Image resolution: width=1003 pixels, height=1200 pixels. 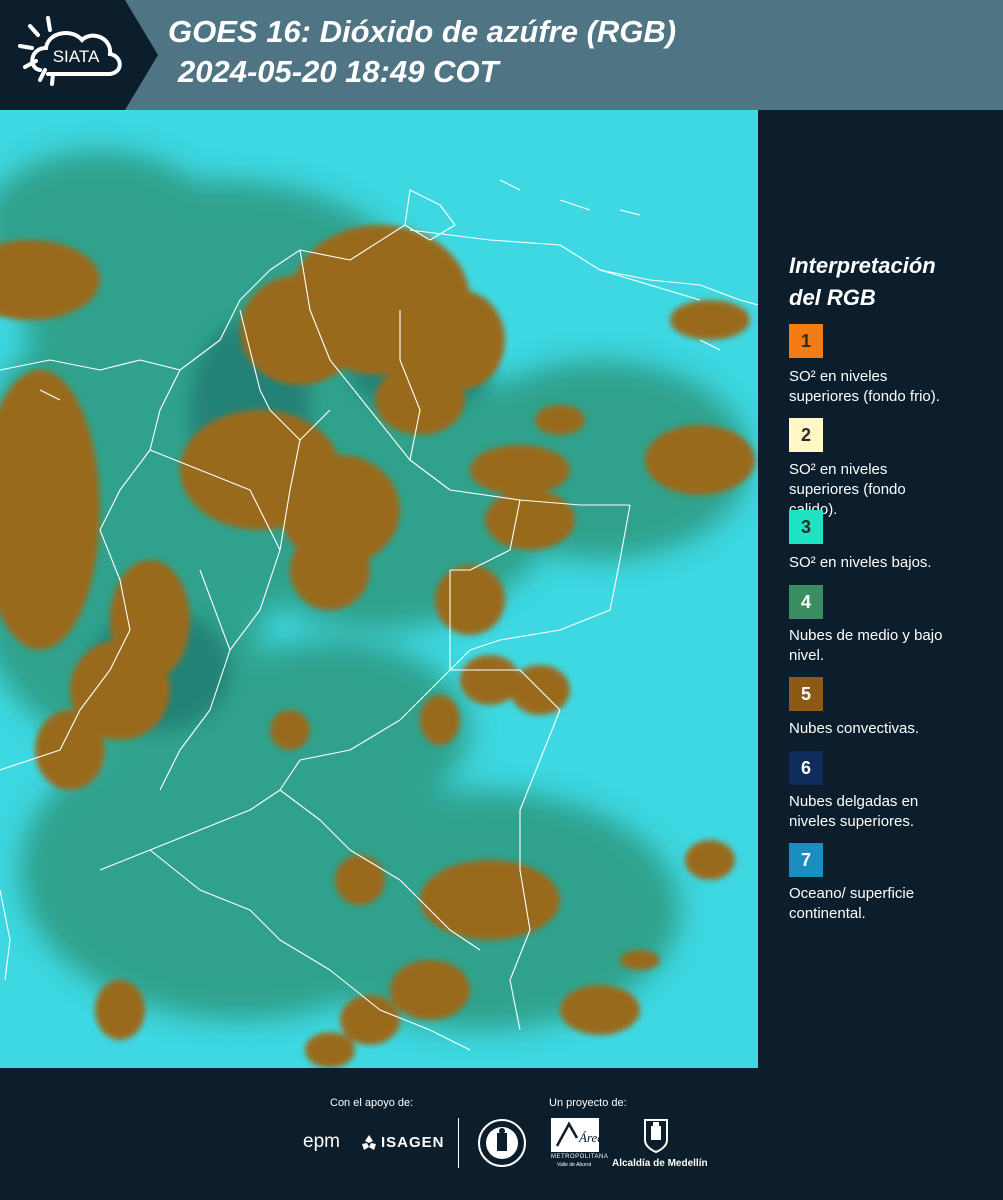 What do you see at coordinates (574, 1165) in the screenshot?
I see `area-logo-line2: Valle de Aburrá` at bounding box center [574, 1165].